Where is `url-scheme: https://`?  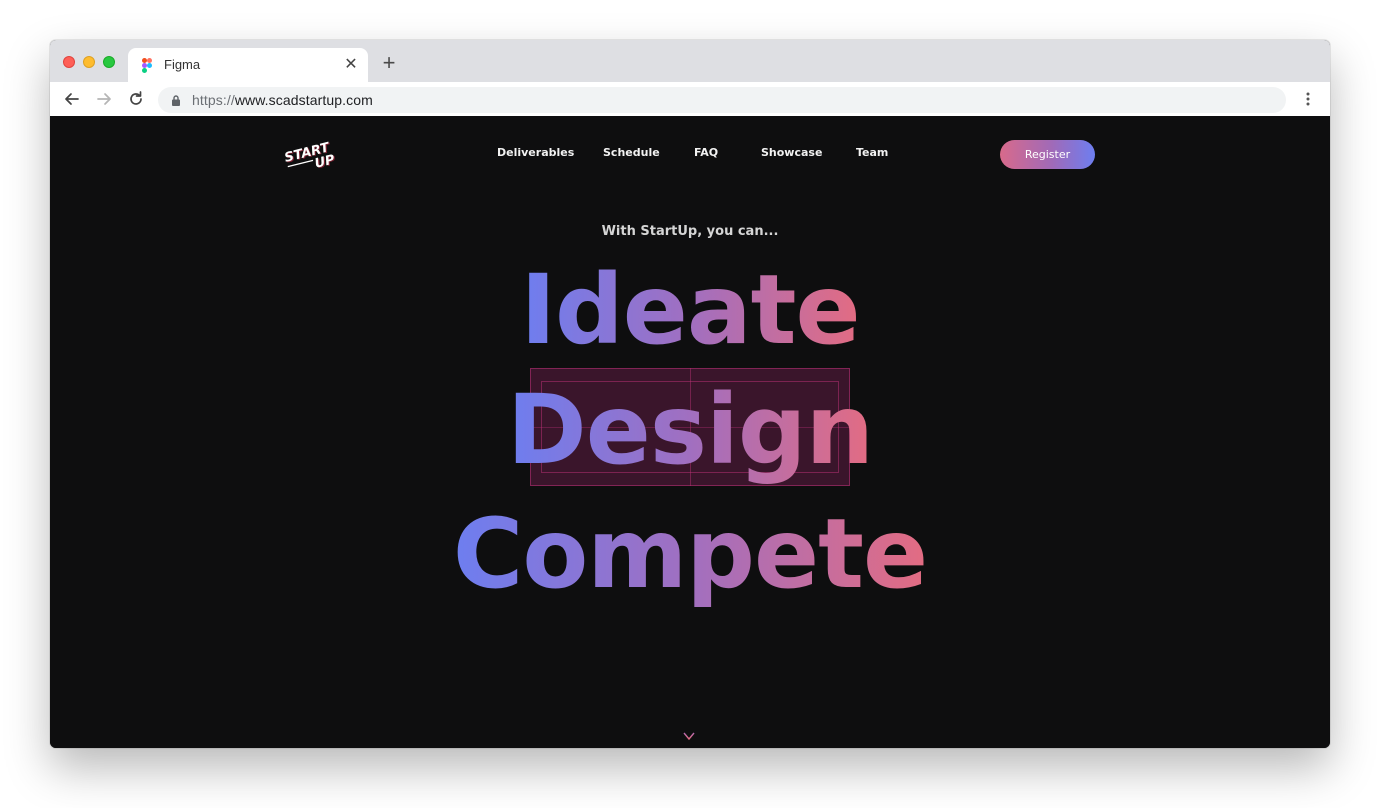 url-scheme: https:// is located at coordinates (213, 100).